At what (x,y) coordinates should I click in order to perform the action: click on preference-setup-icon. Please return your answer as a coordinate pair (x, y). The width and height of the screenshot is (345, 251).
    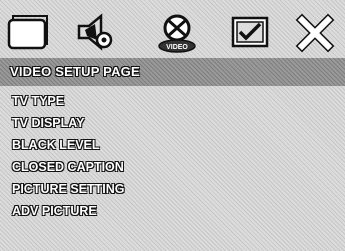
    Looking at the image, I should click on (250, 32).